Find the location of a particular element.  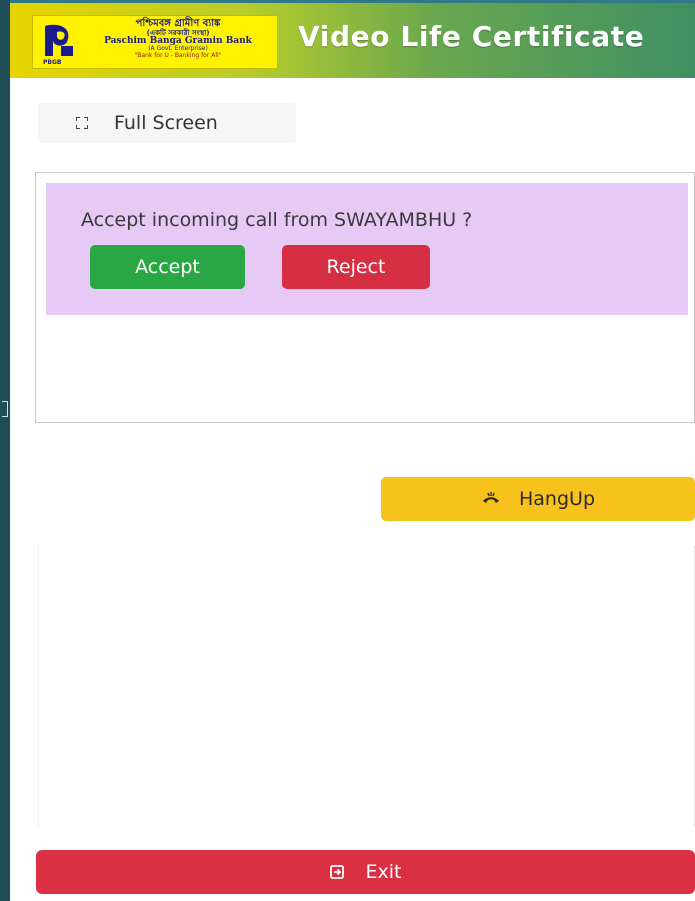

logo-bengali-name: পশ্চিমবঙ্গ গ্রামীণ ব্যাঙ্ক is located at coordinates (178, 23).